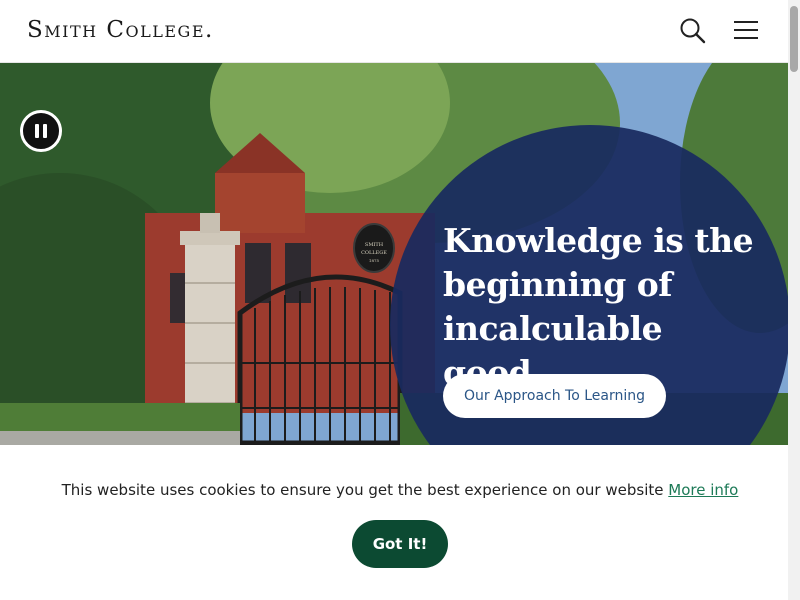 The height and width of the screenshot is (600, 800). I want to click on pause-video-button, so click(41, 131).